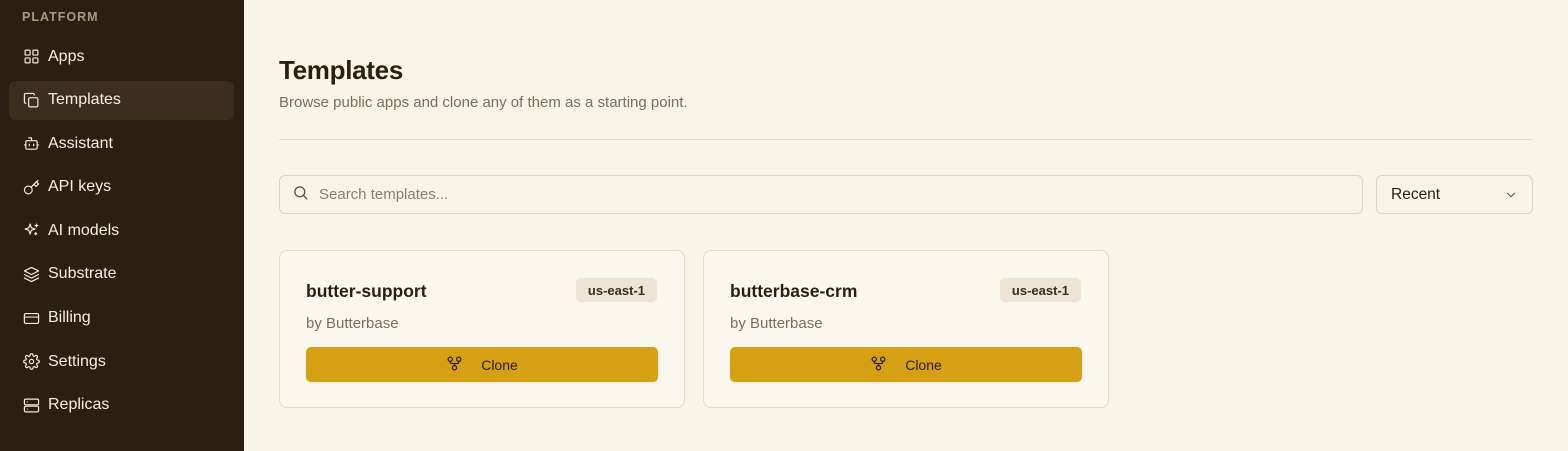 This screenshot has width=1568, height=451. I want to click on server-icon, so click(31, 405).